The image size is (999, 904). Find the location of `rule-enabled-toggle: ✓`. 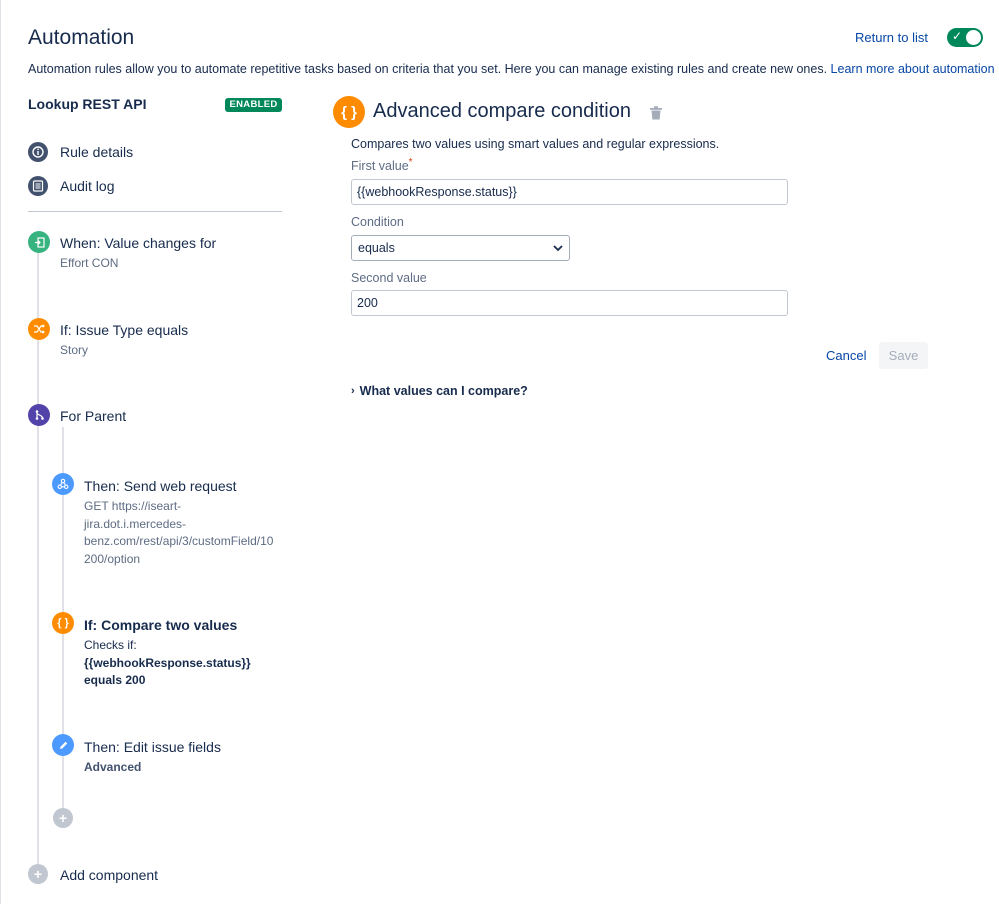

rule-enabled-toggle: ✓ is located at coordinates (965, 37).